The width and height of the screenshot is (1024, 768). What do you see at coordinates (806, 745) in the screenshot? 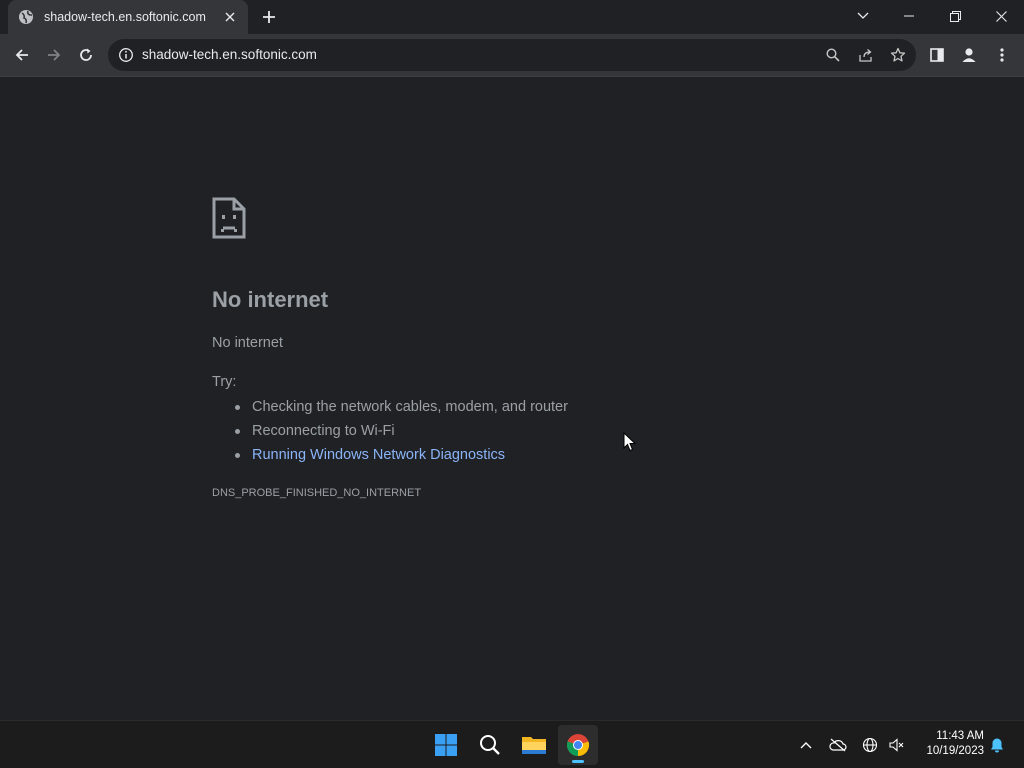
I see `show-hidden-icons-chevron-icon` at bounding box center [806, 745].